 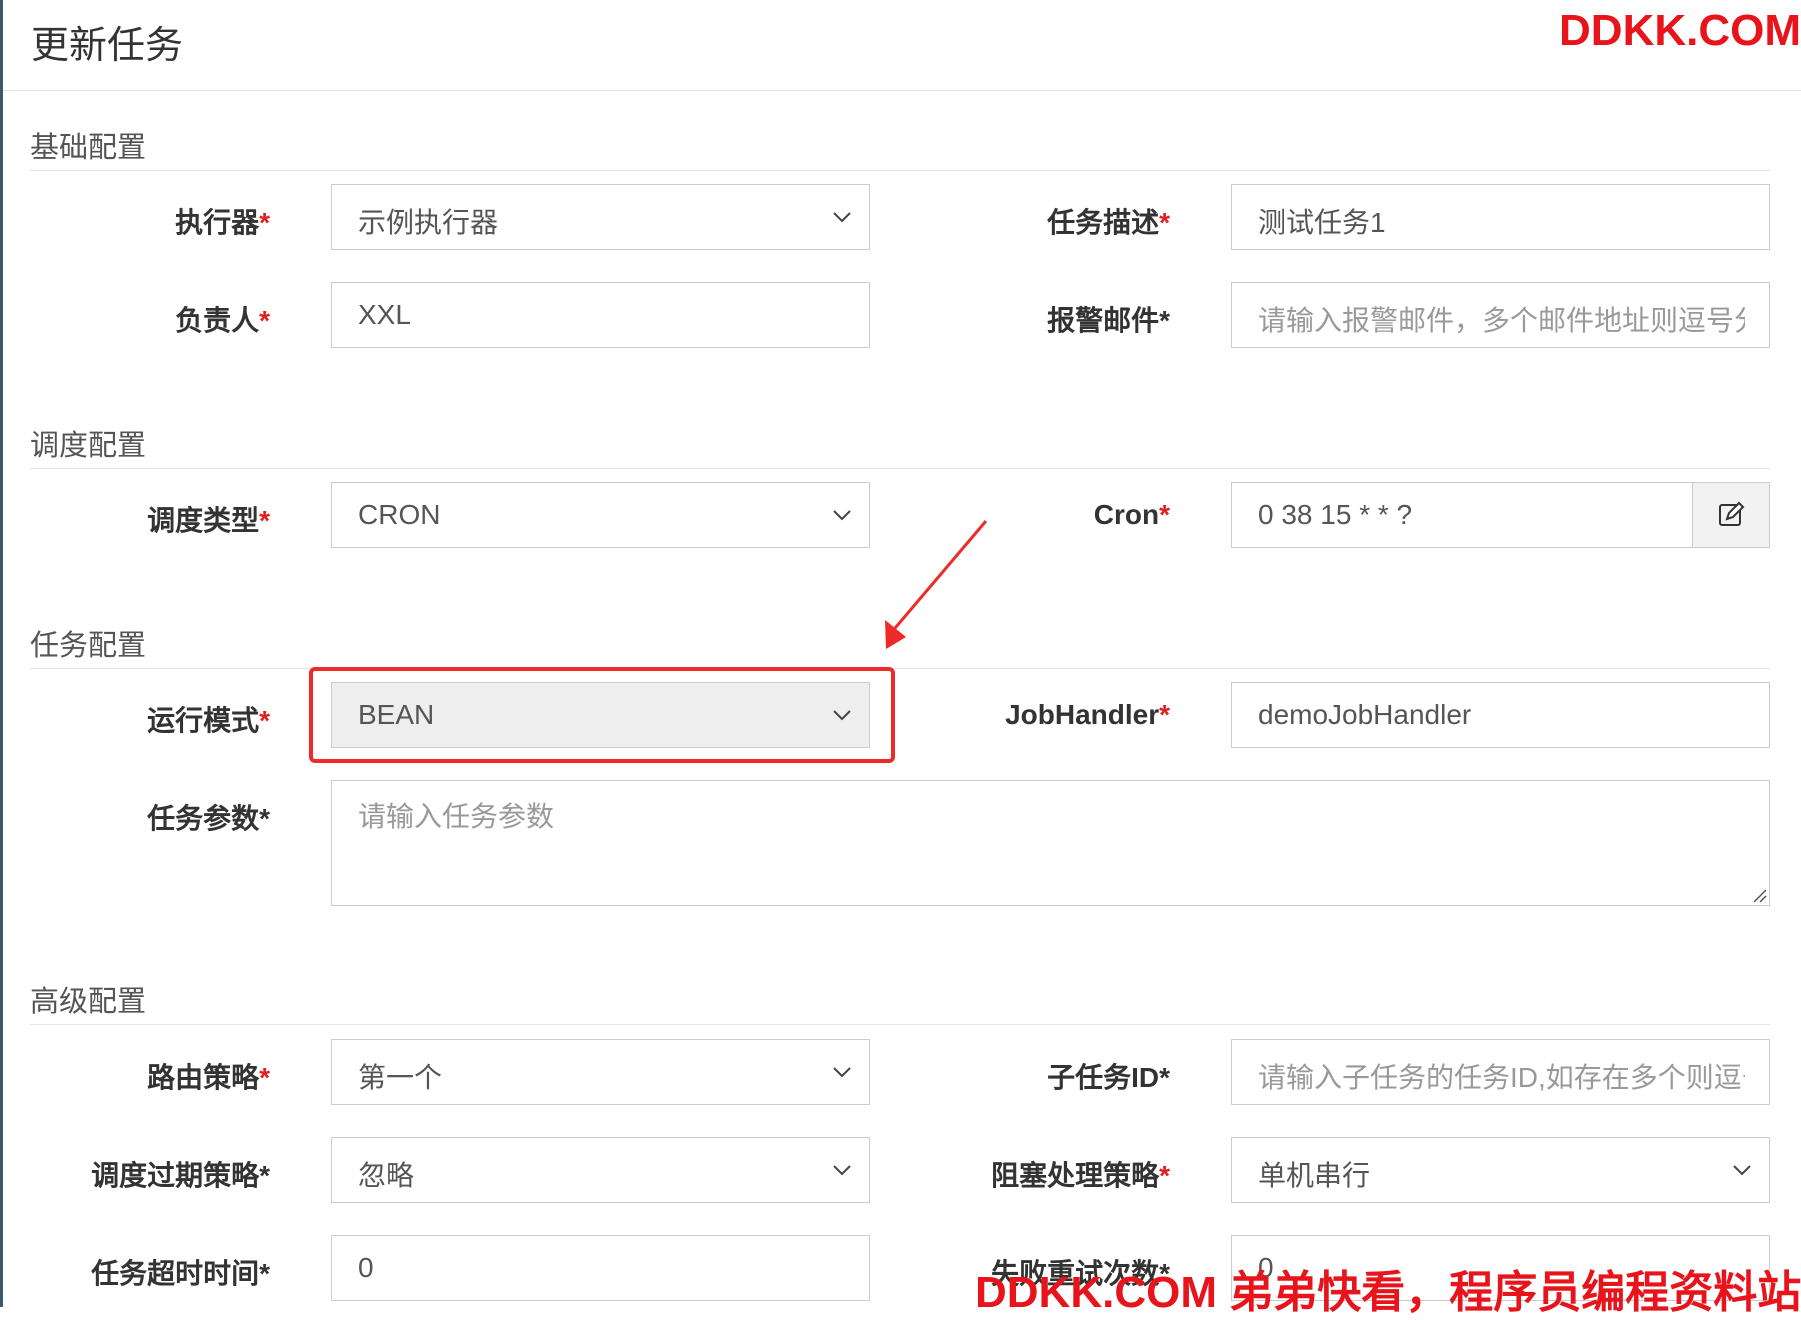 I want to click on misfire-strategy-select: 忽略, so click(x=600, y=1170).